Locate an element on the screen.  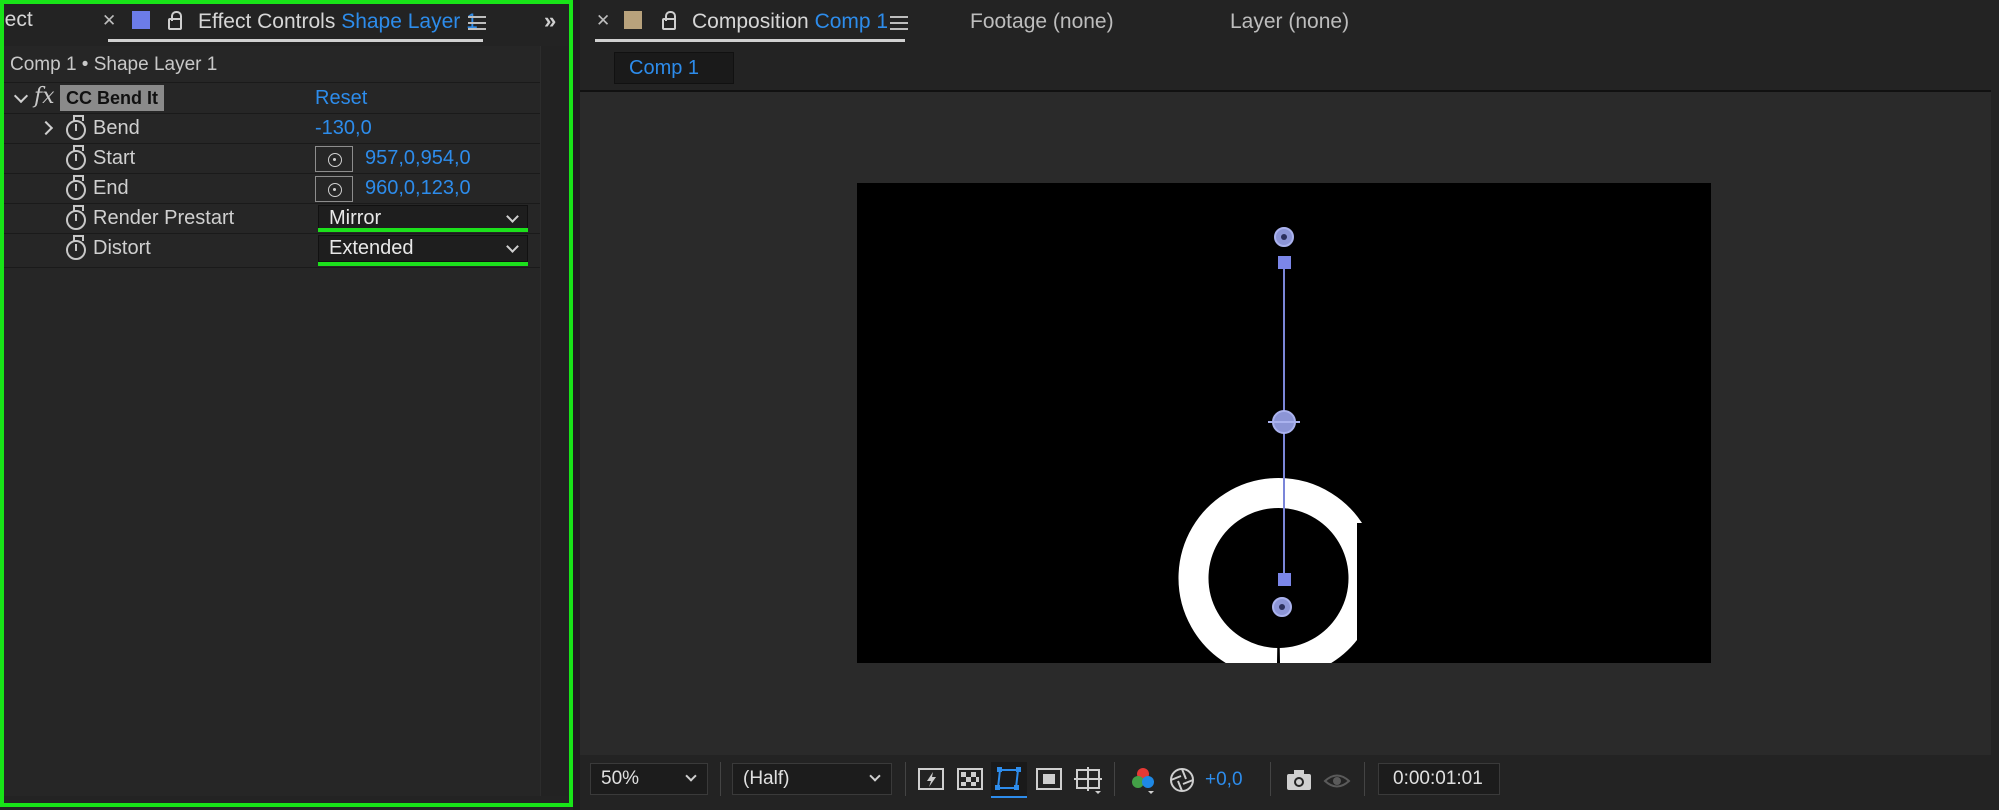
current-time-display: 0:00:01:01 is located at coordinates (1439, 779).